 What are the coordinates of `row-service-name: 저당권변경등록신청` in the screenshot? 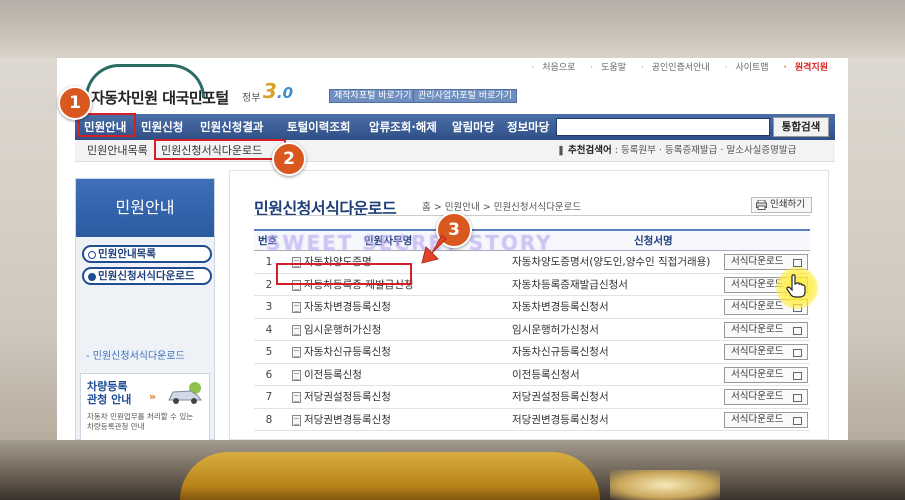 It's located at (340, 420).